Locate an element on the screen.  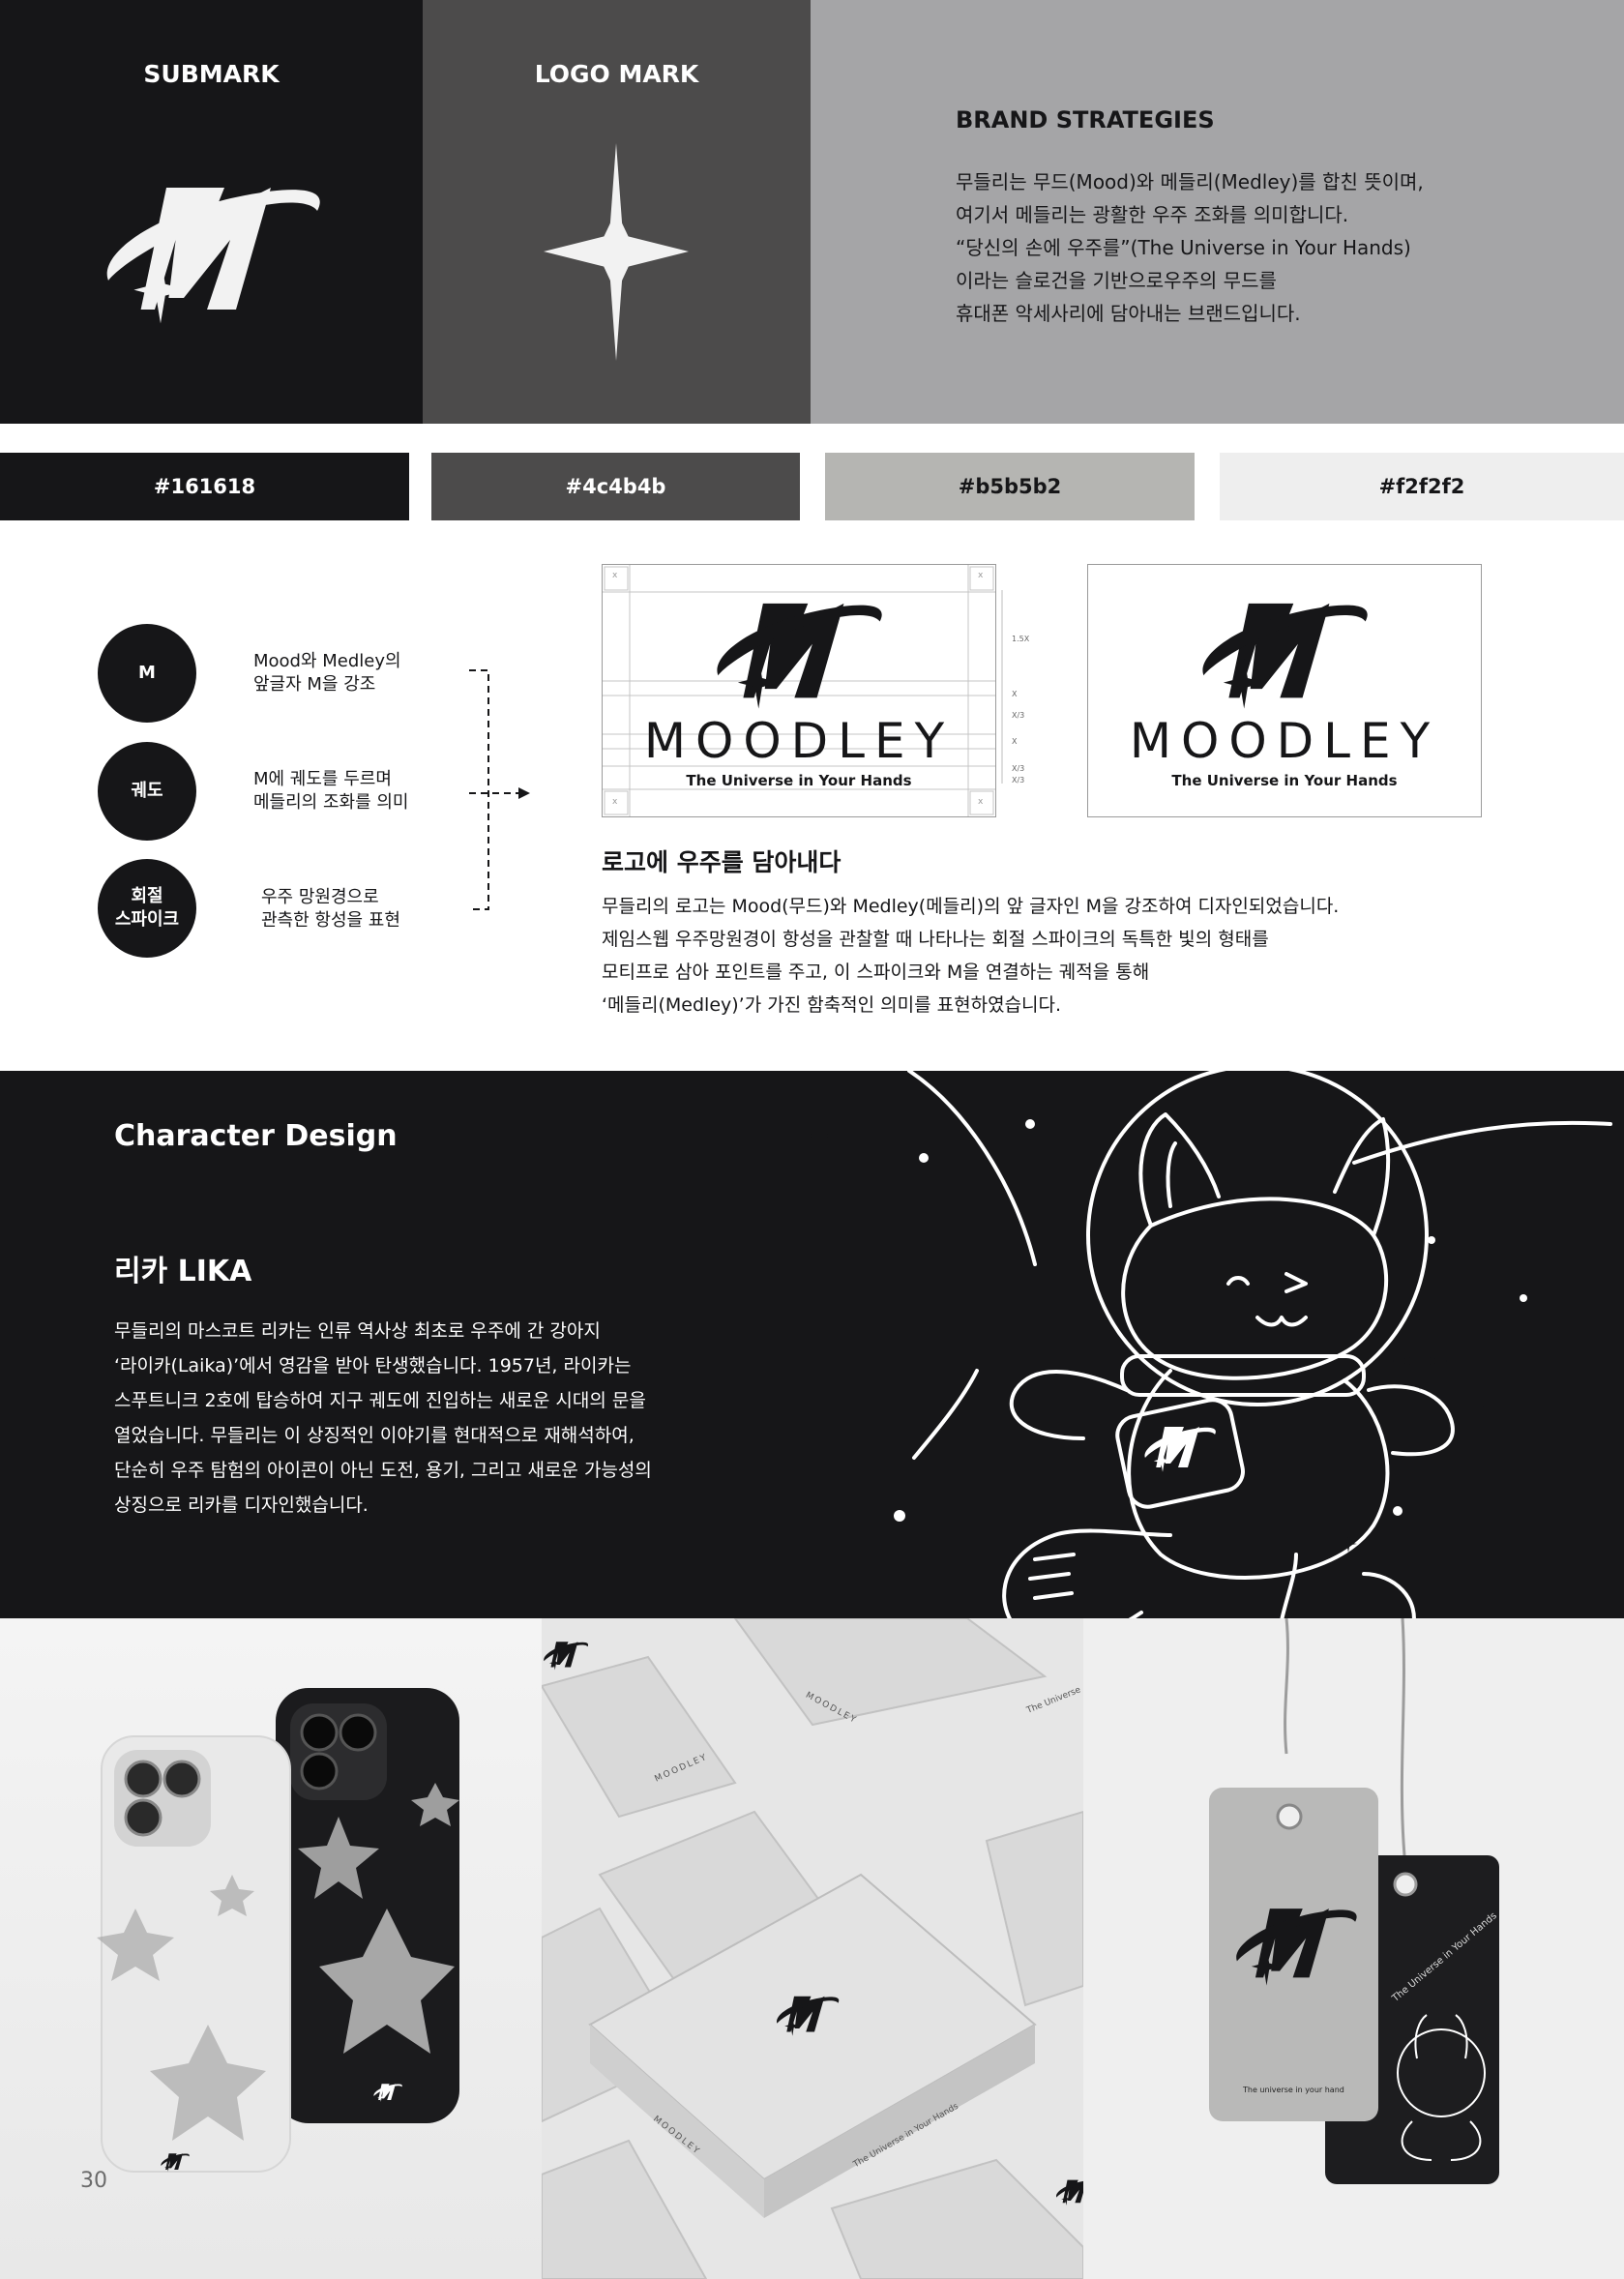
strategy-line: “당신의 손에 우주를”(The Universe in Your Hands) is located at coordinates (1184, 248).